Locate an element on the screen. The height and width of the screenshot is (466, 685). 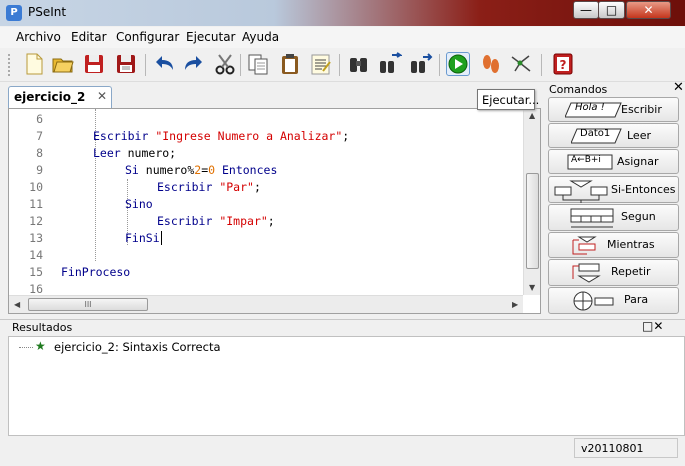
command-label: Asignar is located at coordinates (638, 161).